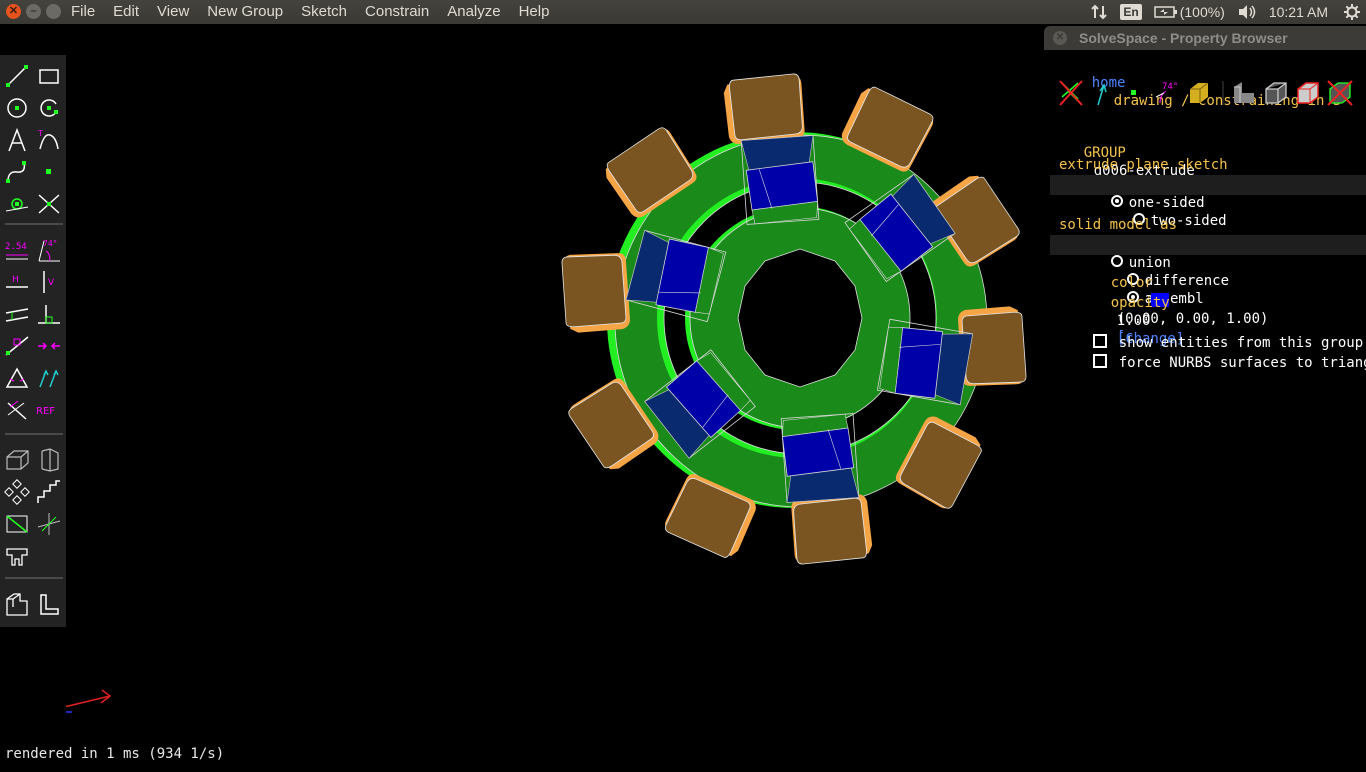 This screenshot has width=1366, height=772. What do you see at coordinates (33, 341) in the screenshot?
I see `sketch-toolbar: T 2.54 74° H V REF` at bounding box center [33, 341].